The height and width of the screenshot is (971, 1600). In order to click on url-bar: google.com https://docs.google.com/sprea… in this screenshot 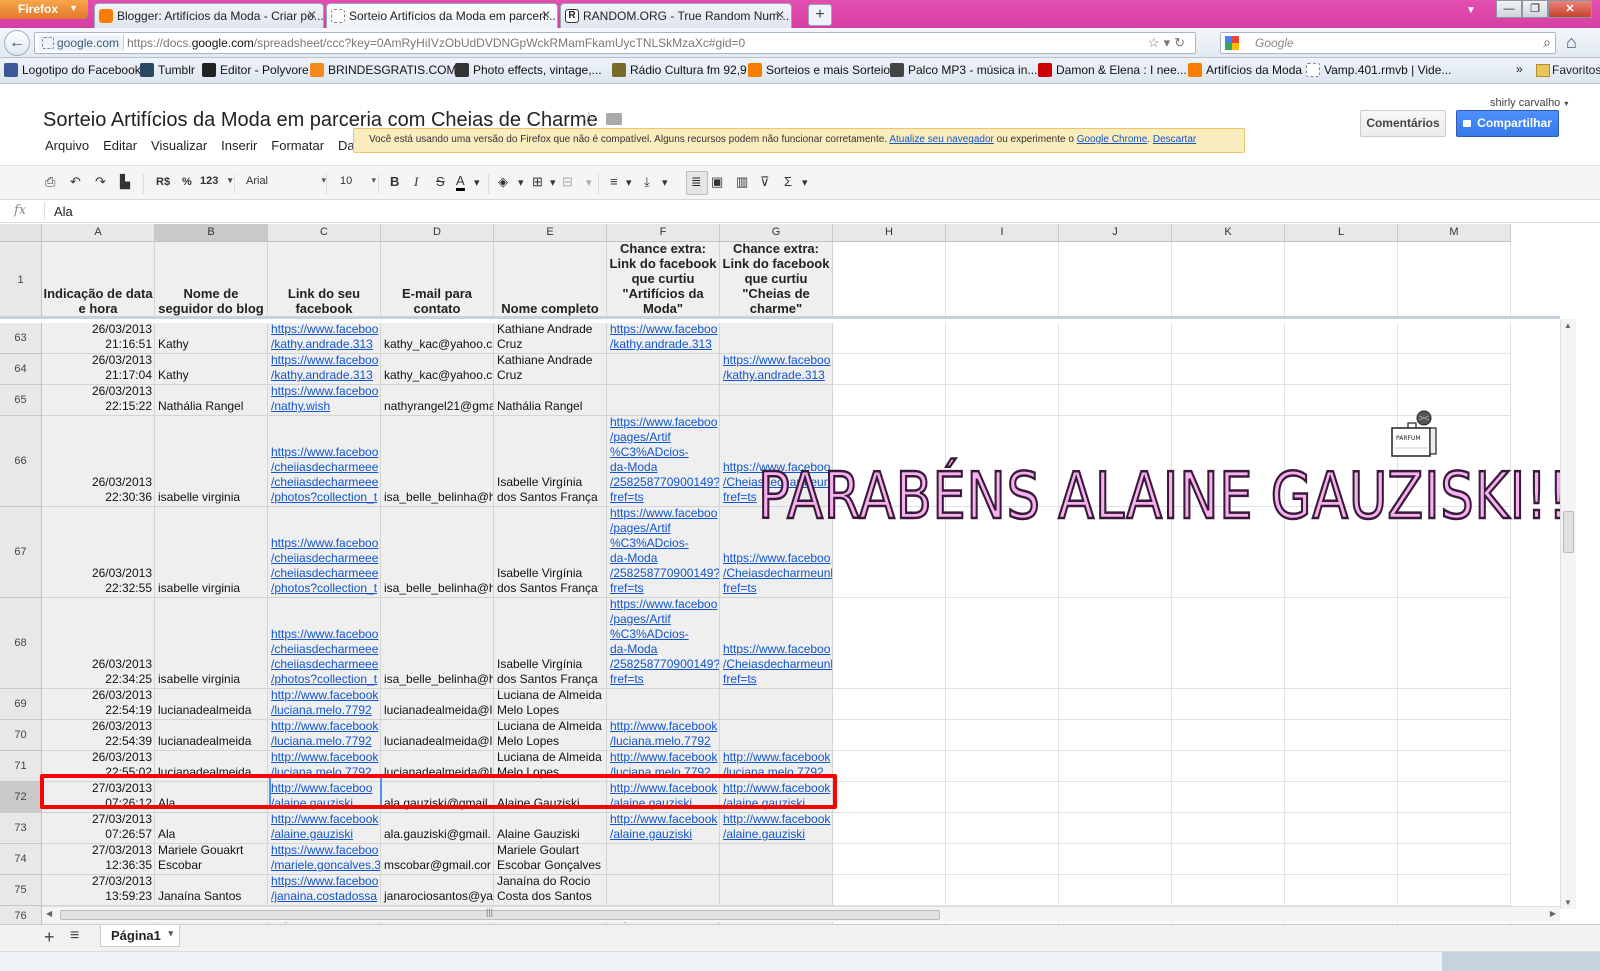, I will do `click(615, 43)`.